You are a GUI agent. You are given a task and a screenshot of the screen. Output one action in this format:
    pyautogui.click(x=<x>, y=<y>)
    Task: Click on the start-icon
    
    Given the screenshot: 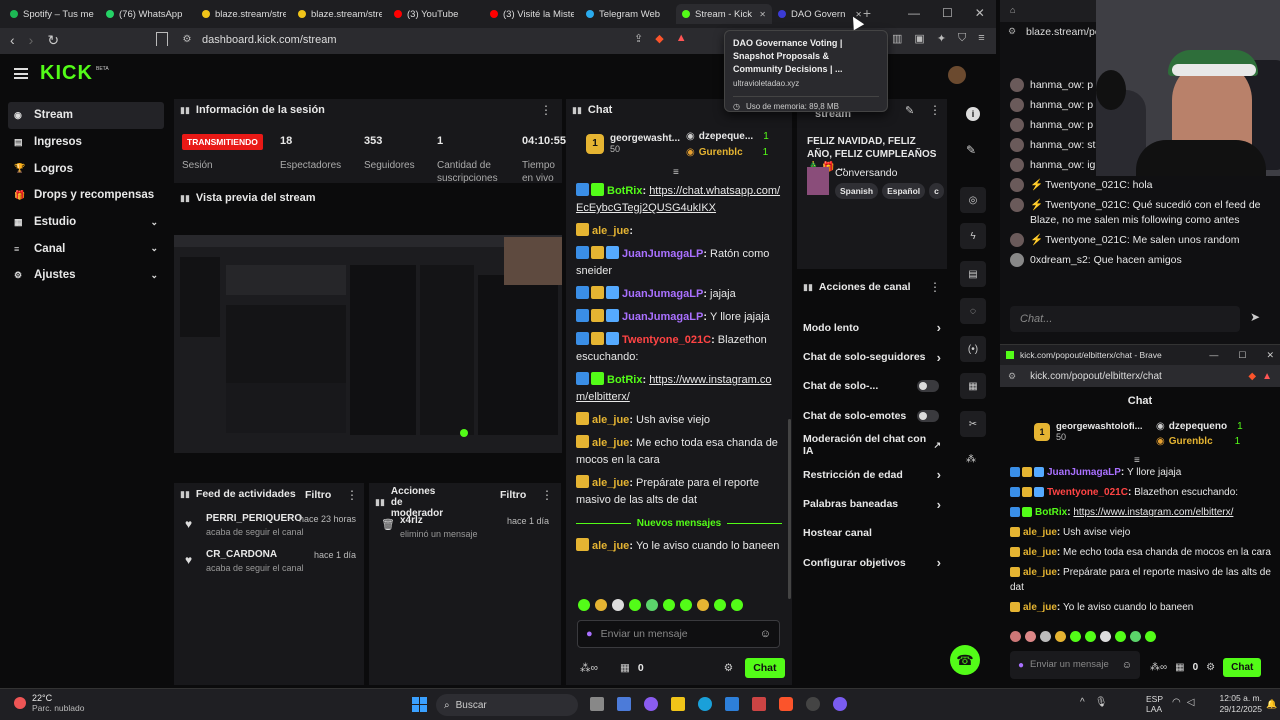 What is the action you would take?
    pyautogui.click(x=419, y=704)
    